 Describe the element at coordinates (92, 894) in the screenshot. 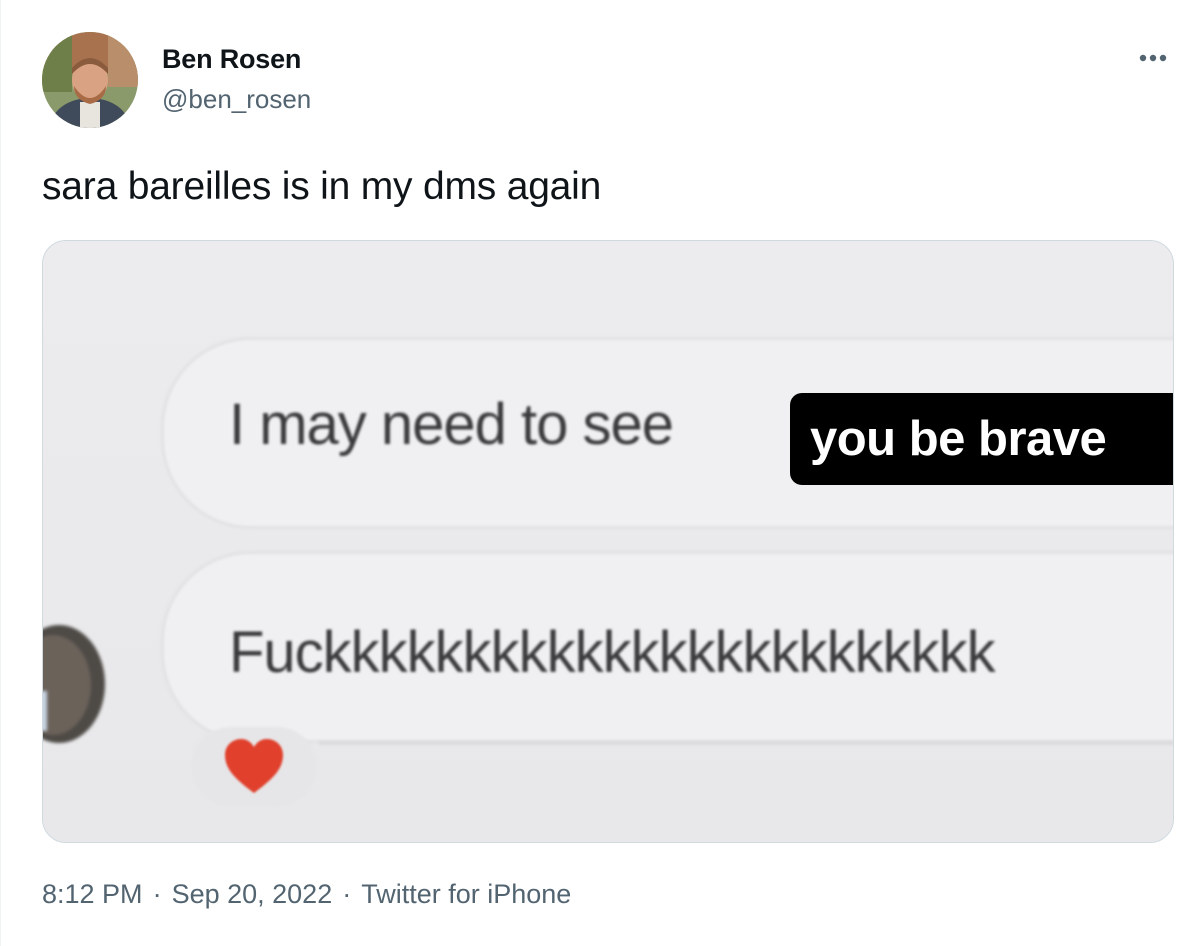

I see `tweet-time: 8:12 PM` at that location.